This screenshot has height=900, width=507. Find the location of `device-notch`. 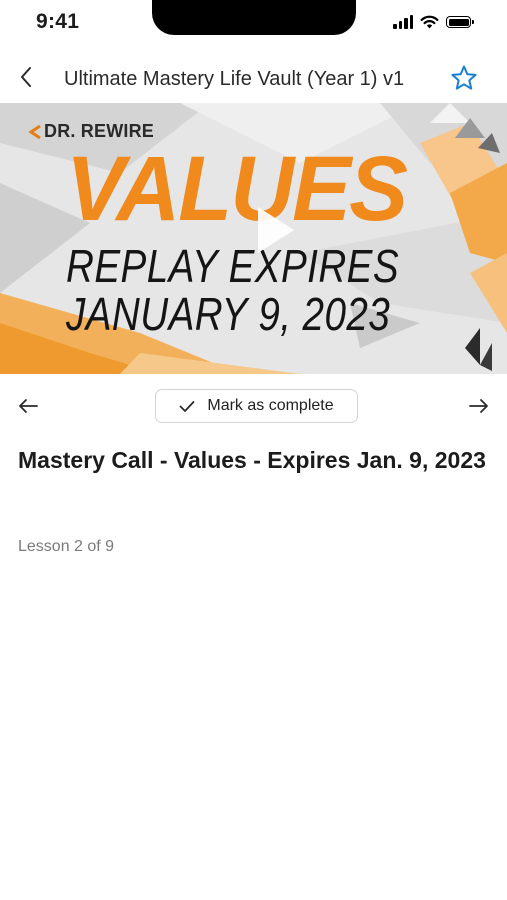

device-notch is located at coordinates (254, 17).